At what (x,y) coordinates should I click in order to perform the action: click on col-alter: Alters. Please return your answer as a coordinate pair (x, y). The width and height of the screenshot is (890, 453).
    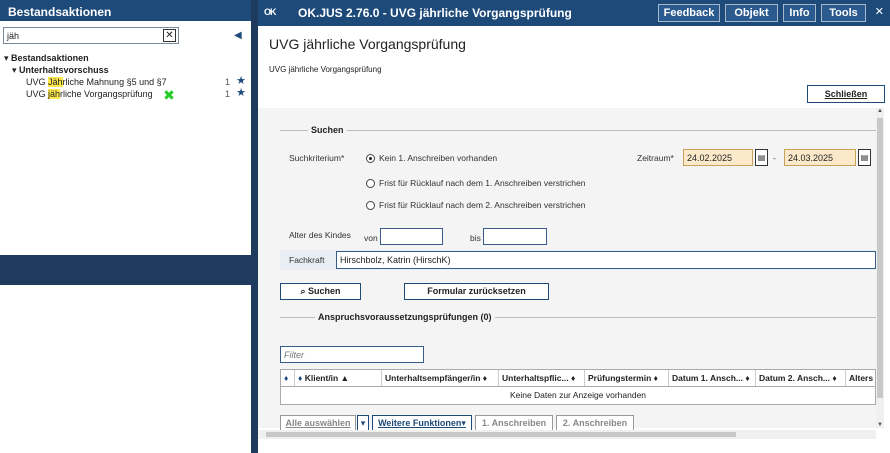
    Looking at the image, I should click on (861, 378).